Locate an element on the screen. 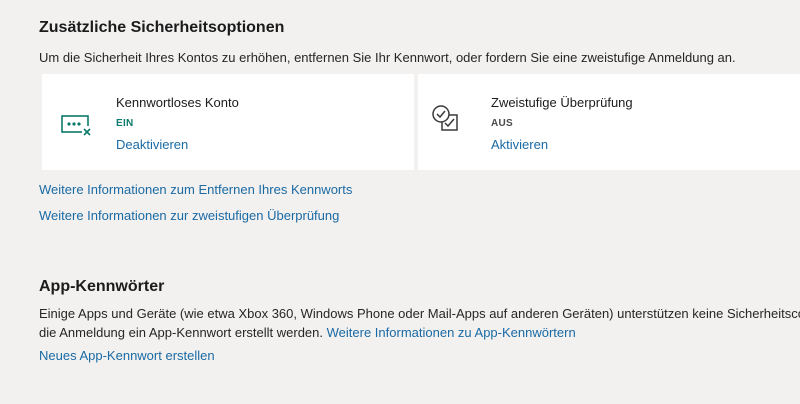  passwordless-status-badge: EIN is located at coordinates (125, 123).